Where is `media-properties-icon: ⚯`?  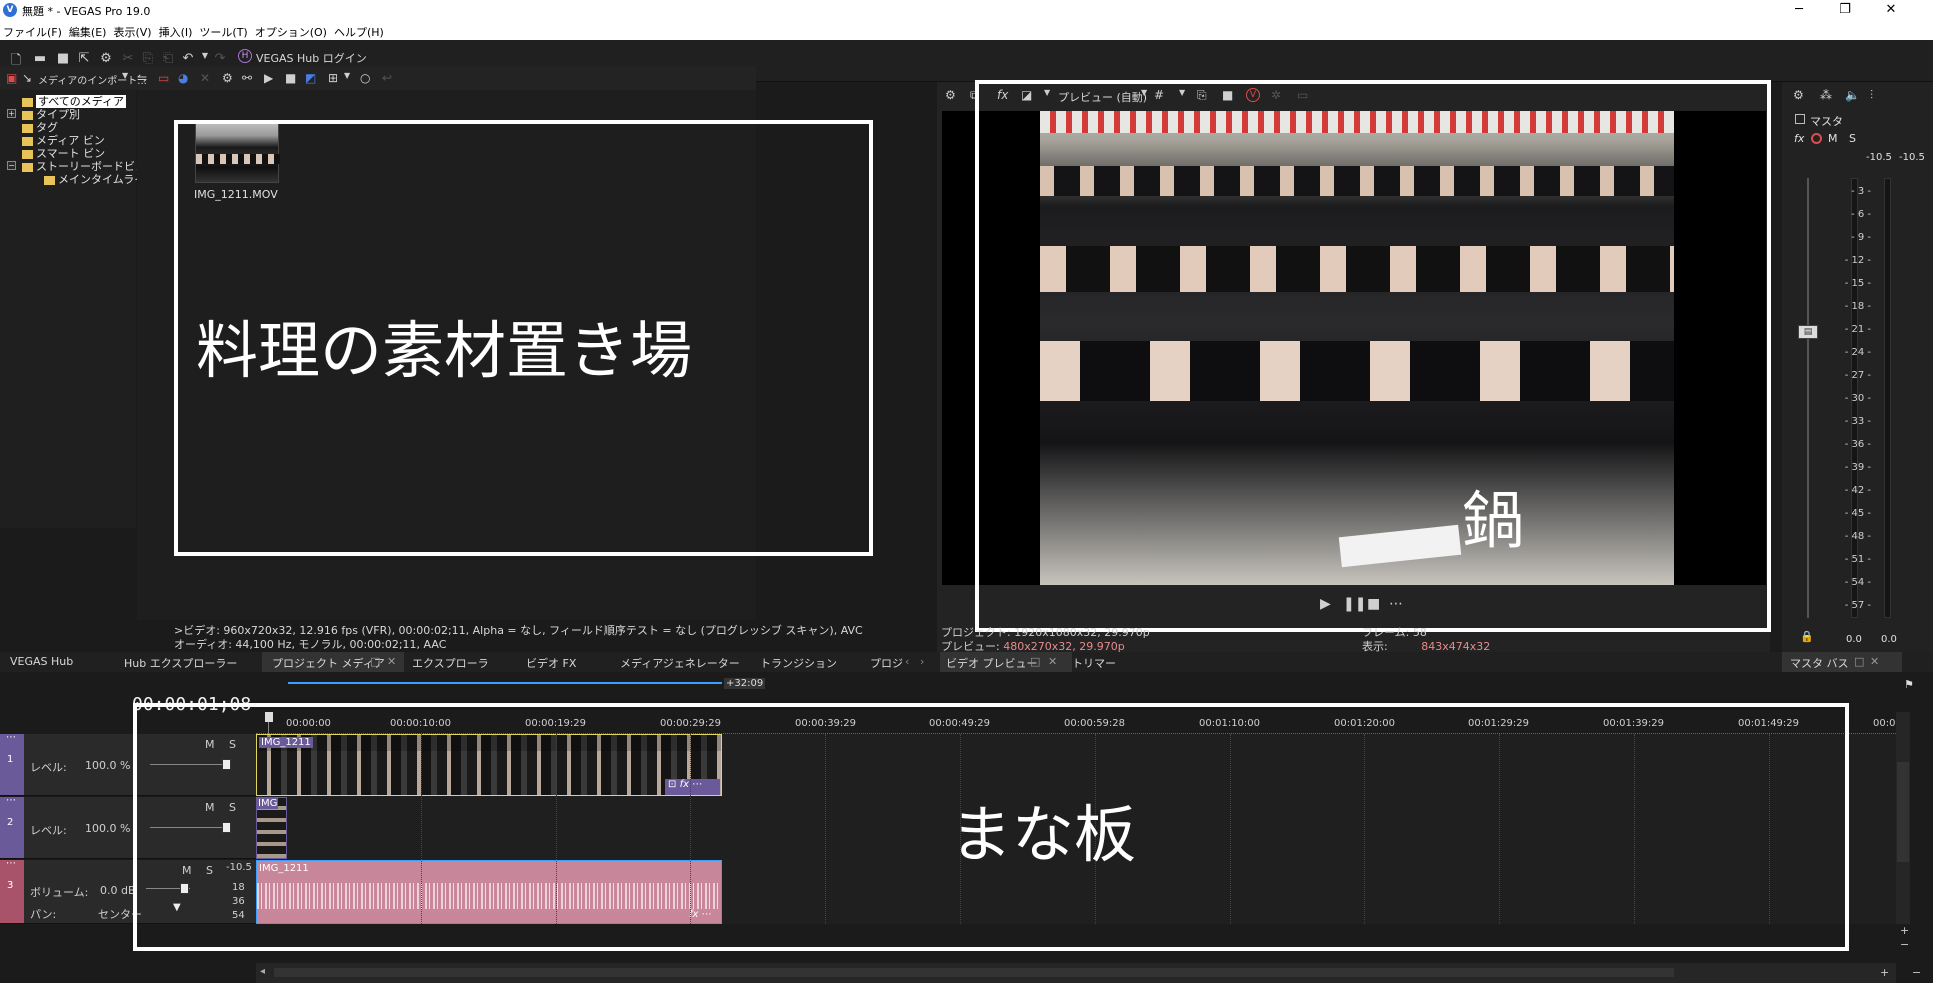
media-properties-icon: ⚯ is located at coordinates (247, 78).